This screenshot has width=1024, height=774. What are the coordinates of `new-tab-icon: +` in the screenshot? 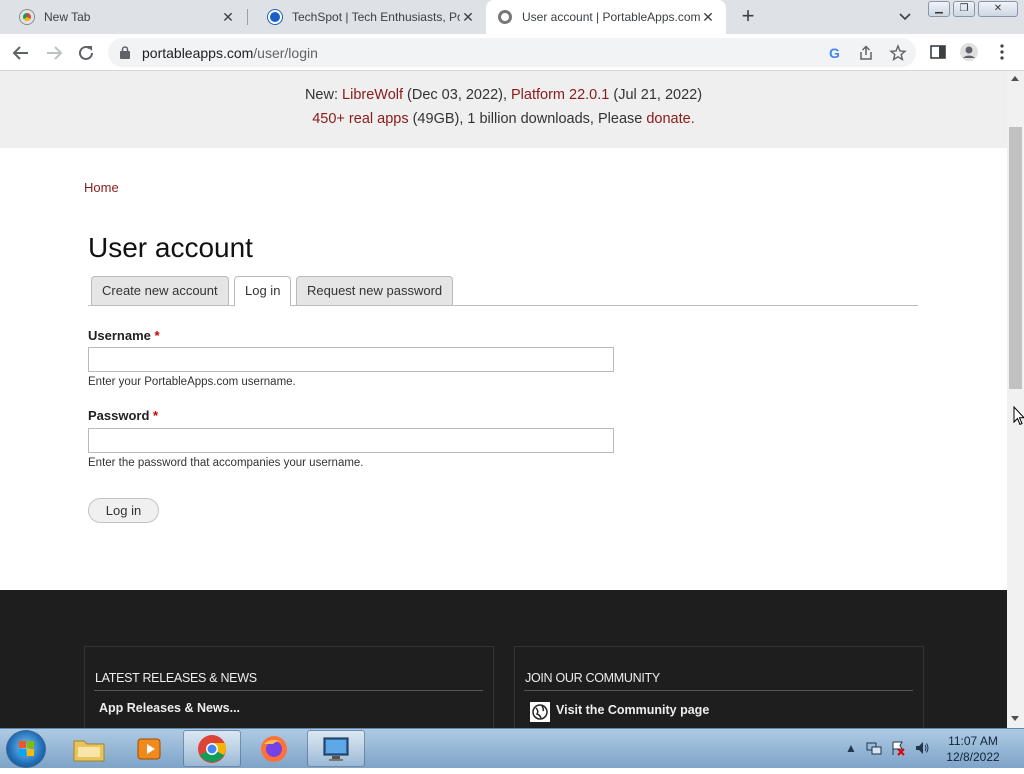 It's located at (748, 16).